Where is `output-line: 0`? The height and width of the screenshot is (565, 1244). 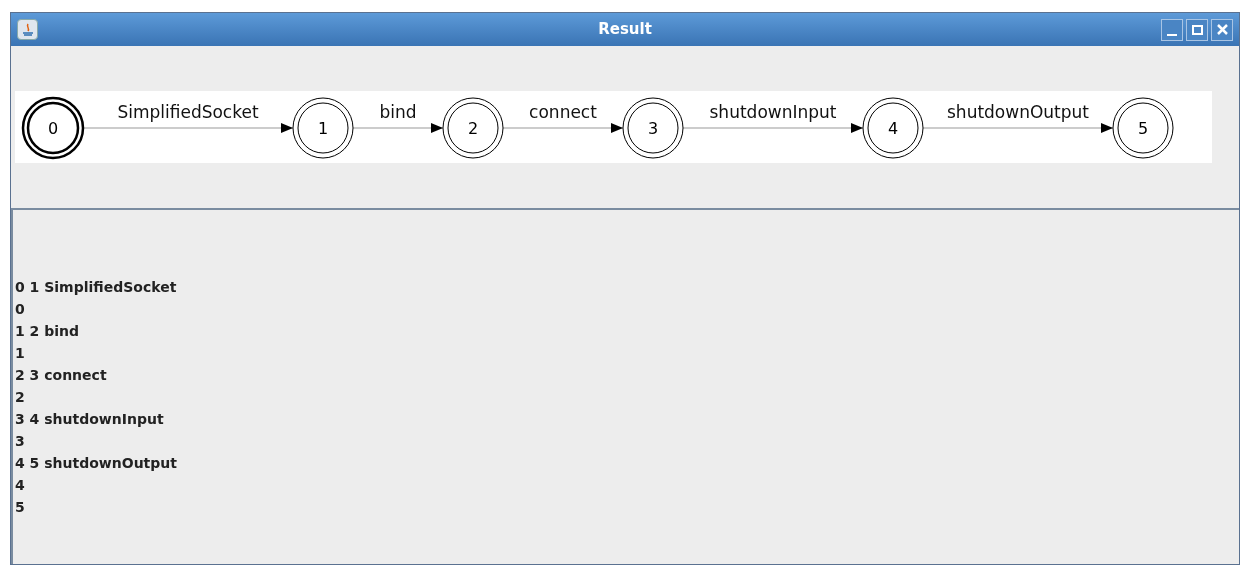 output-line: 0 is located at coordinates (20, 309).